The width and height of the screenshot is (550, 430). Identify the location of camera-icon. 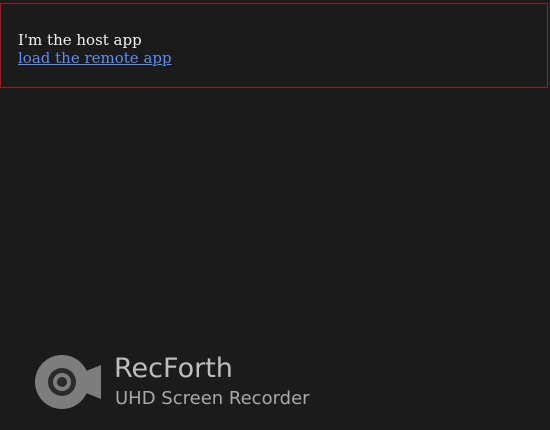
(68, 382).